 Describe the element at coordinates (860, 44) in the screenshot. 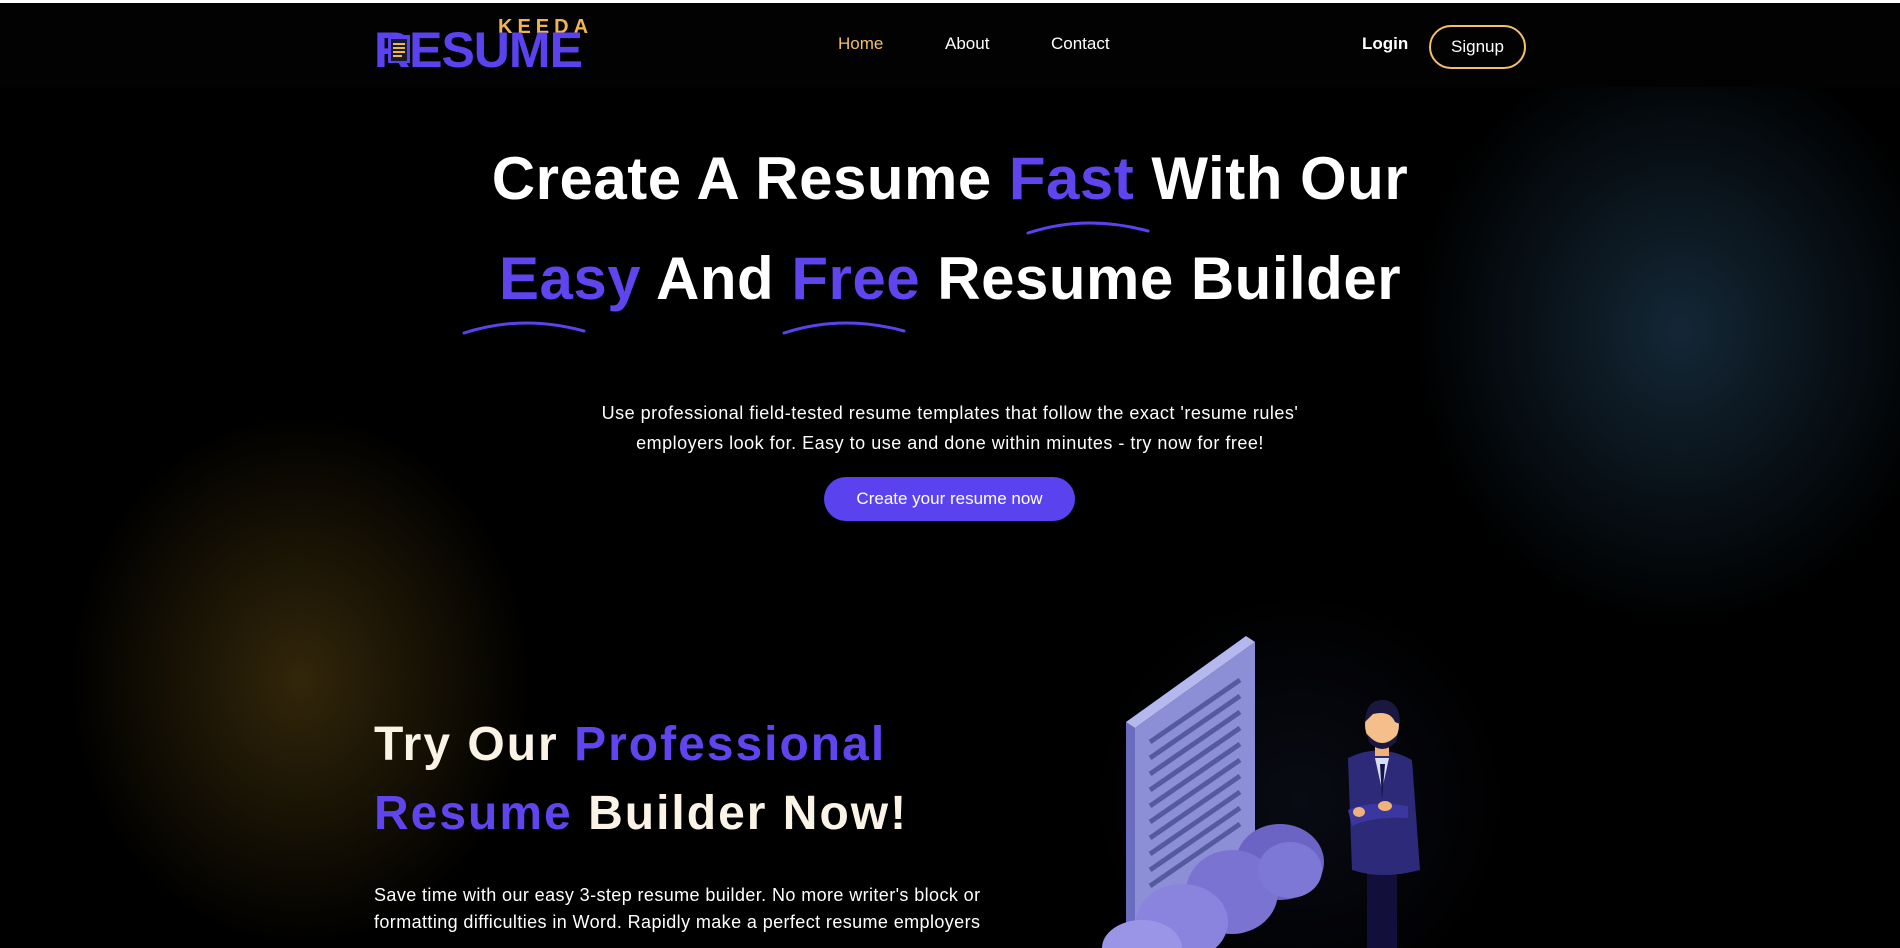

I see `nav-home-link: Home` at that location.